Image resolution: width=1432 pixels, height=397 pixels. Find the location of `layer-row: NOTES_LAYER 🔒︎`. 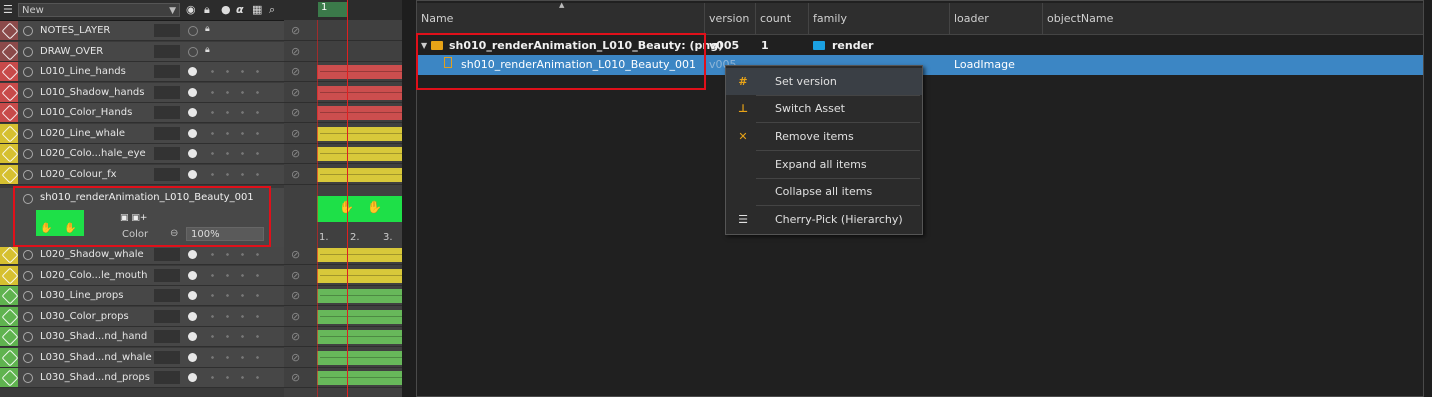

layer-row: NOTES_LAYER 🔒︎ is located at coordinates (142, 31).